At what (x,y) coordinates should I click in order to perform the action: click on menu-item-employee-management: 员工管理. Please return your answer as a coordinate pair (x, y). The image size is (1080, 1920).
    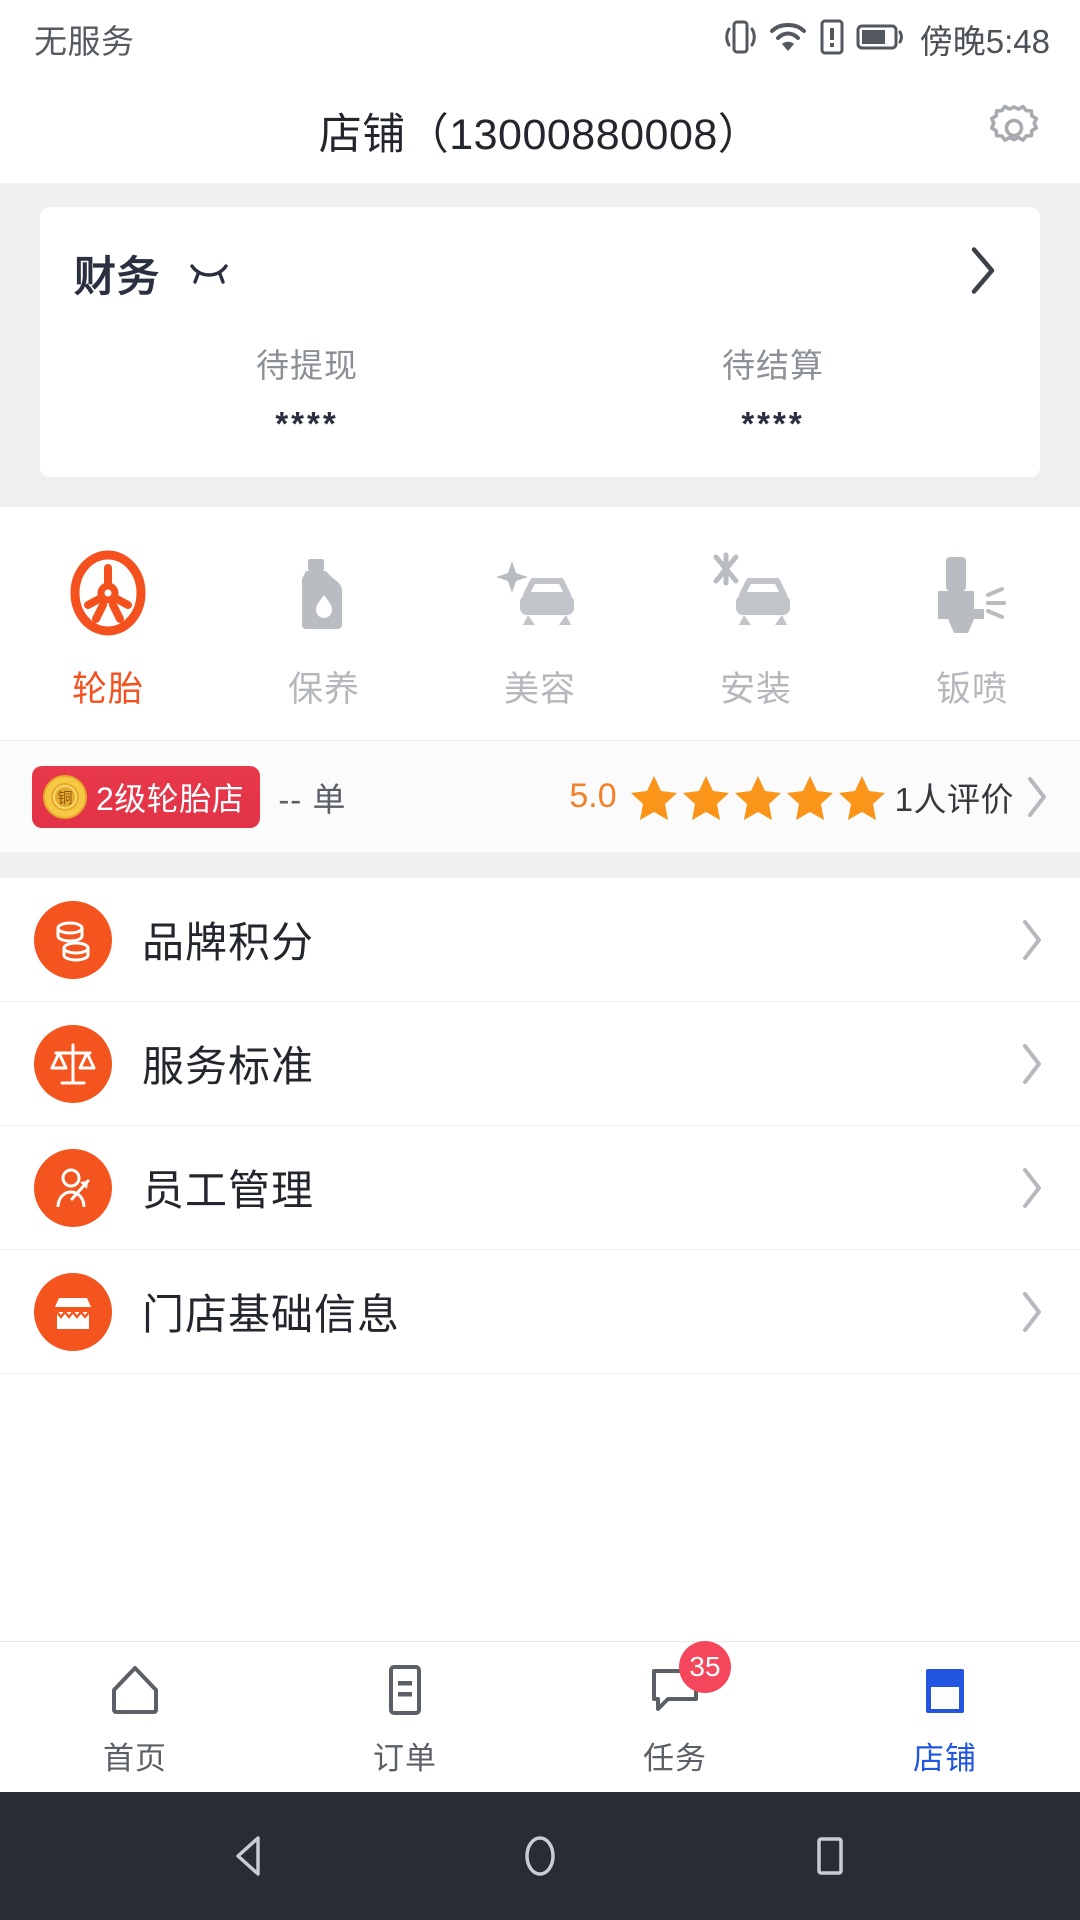
    Looking at the image, I should click on (540, 1188).